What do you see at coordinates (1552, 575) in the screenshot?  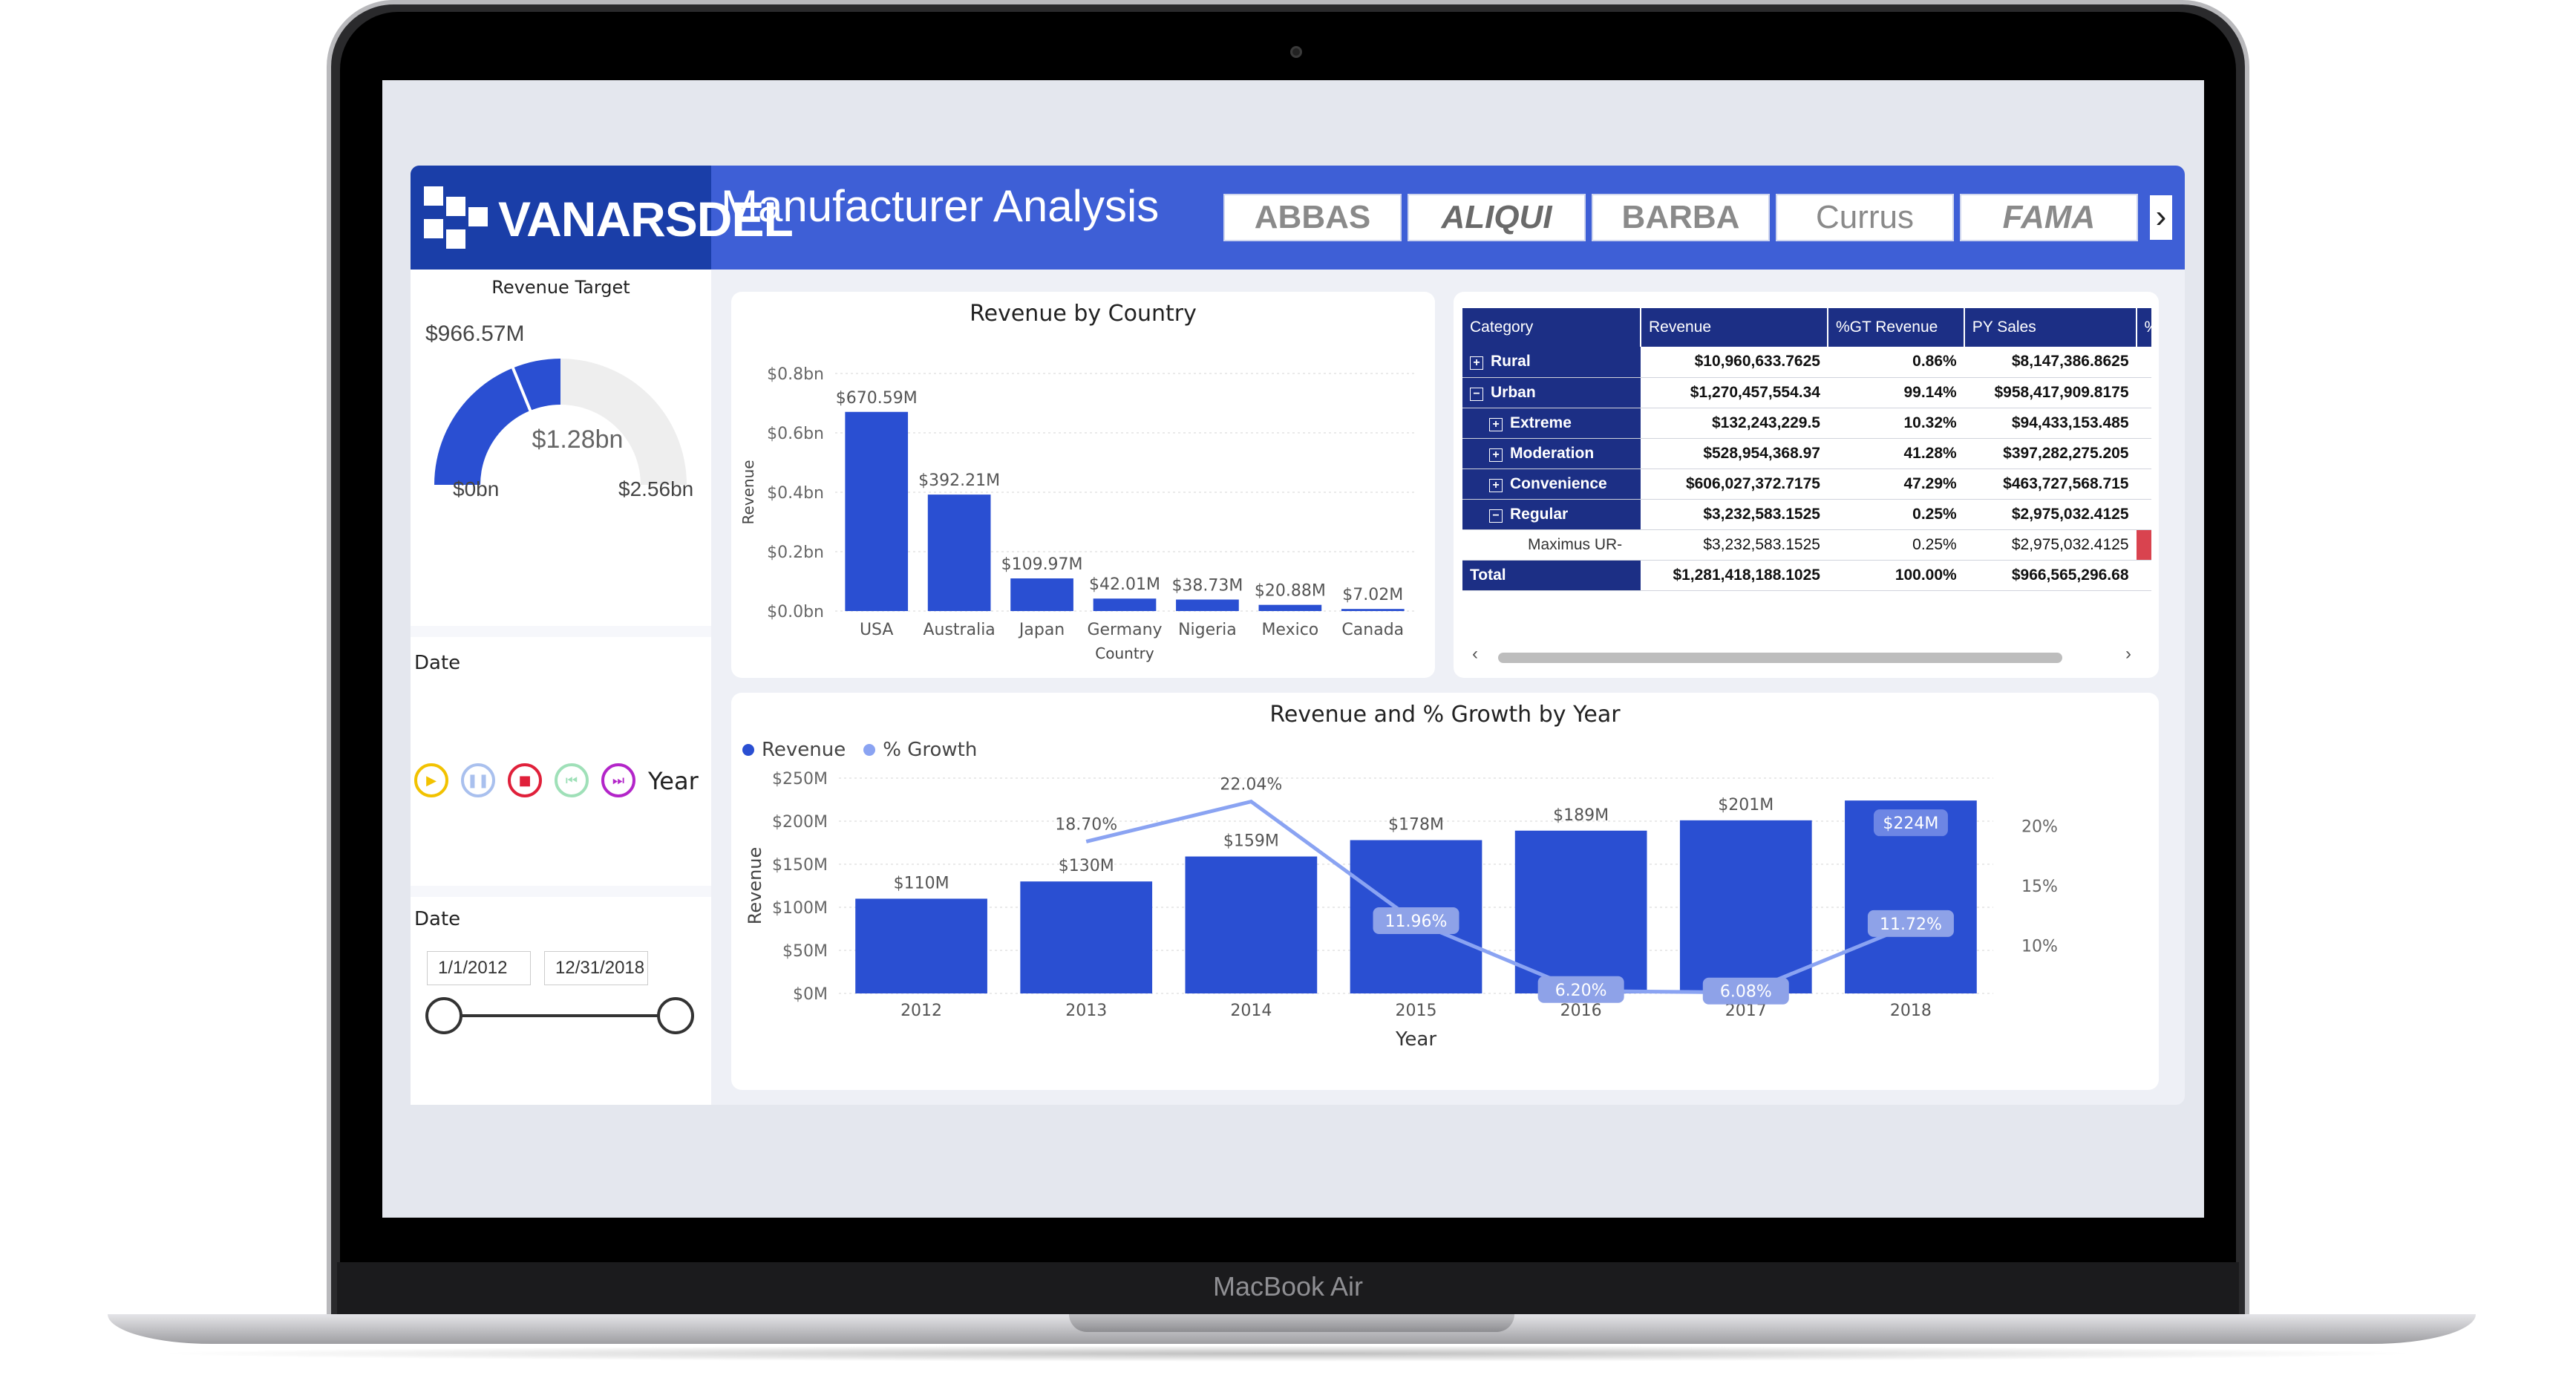 I see `matrix-category-cell: Total` at bounding box center [1552, 575].